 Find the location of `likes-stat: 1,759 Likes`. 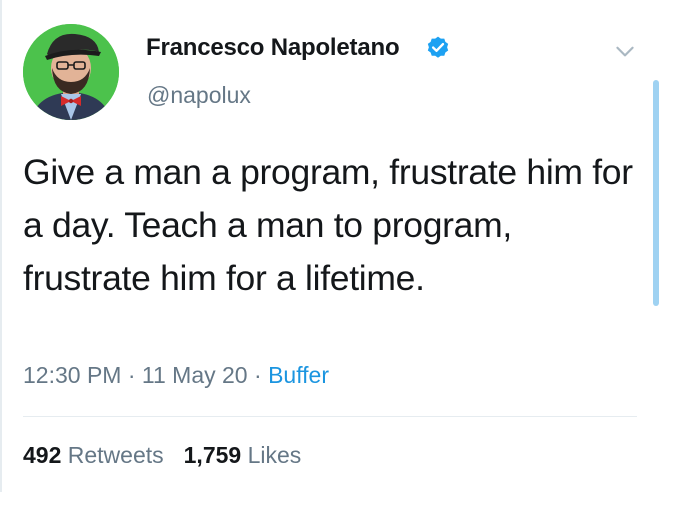

likes-stat: 1,759 Likes is located at coordinates (243, 455).